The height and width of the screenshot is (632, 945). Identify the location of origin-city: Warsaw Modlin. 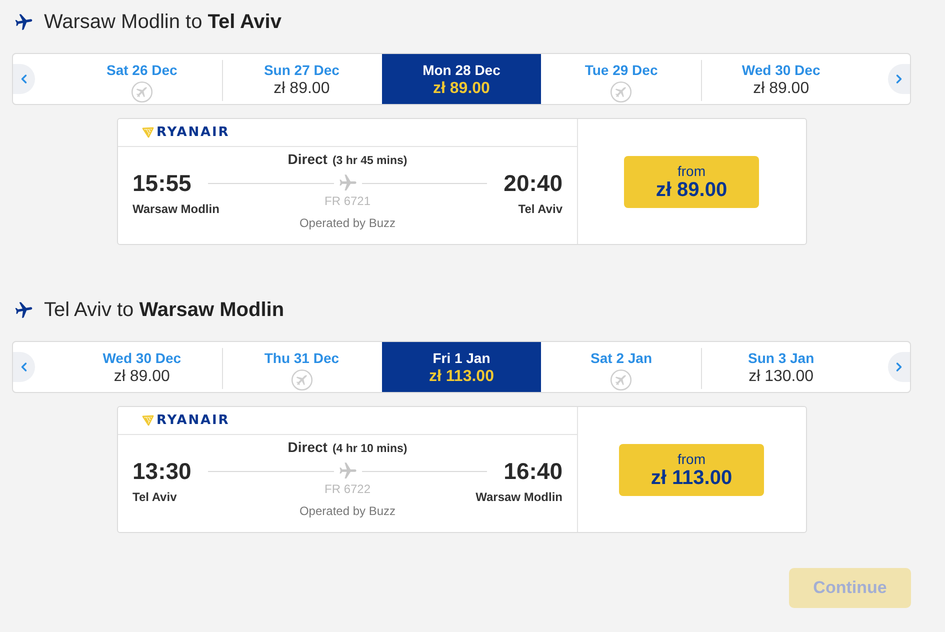
(176, 209).